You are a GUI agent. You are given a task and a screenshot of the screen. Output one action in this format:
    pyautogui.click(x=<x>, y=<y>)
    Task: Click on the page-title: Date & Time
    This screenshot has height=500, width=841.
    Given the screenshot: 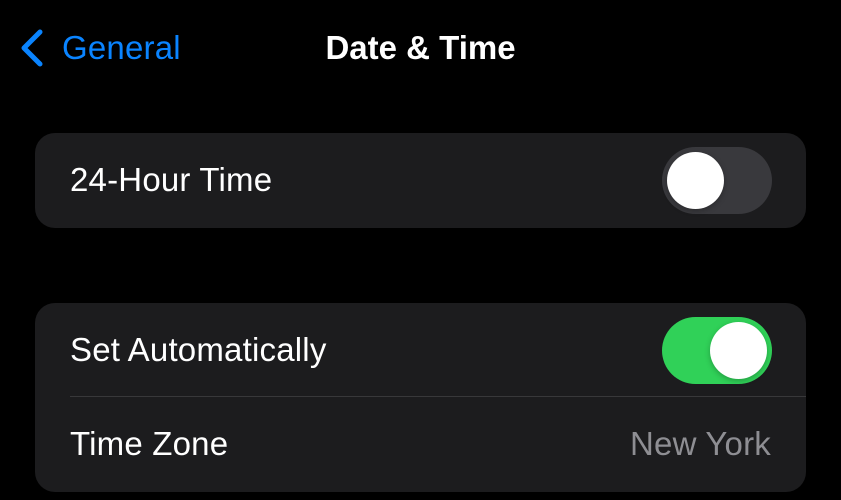 What is the action you would take?
    pyautogui.click(x=420, y=47)
    